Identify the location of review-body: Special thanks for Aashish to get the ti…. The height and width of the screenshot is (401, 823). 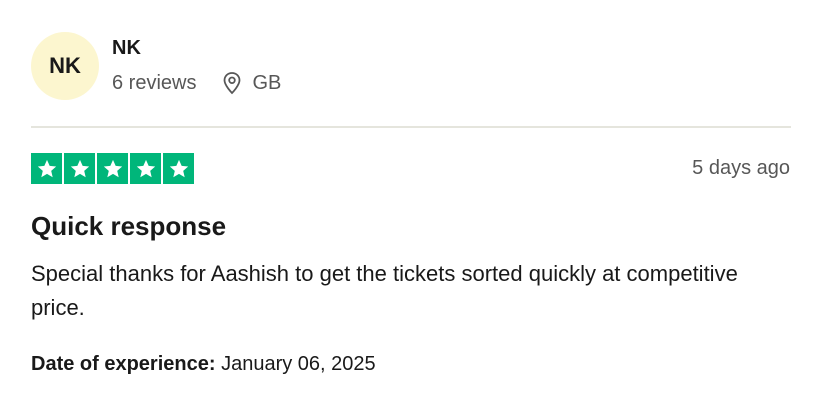
(384, 290).